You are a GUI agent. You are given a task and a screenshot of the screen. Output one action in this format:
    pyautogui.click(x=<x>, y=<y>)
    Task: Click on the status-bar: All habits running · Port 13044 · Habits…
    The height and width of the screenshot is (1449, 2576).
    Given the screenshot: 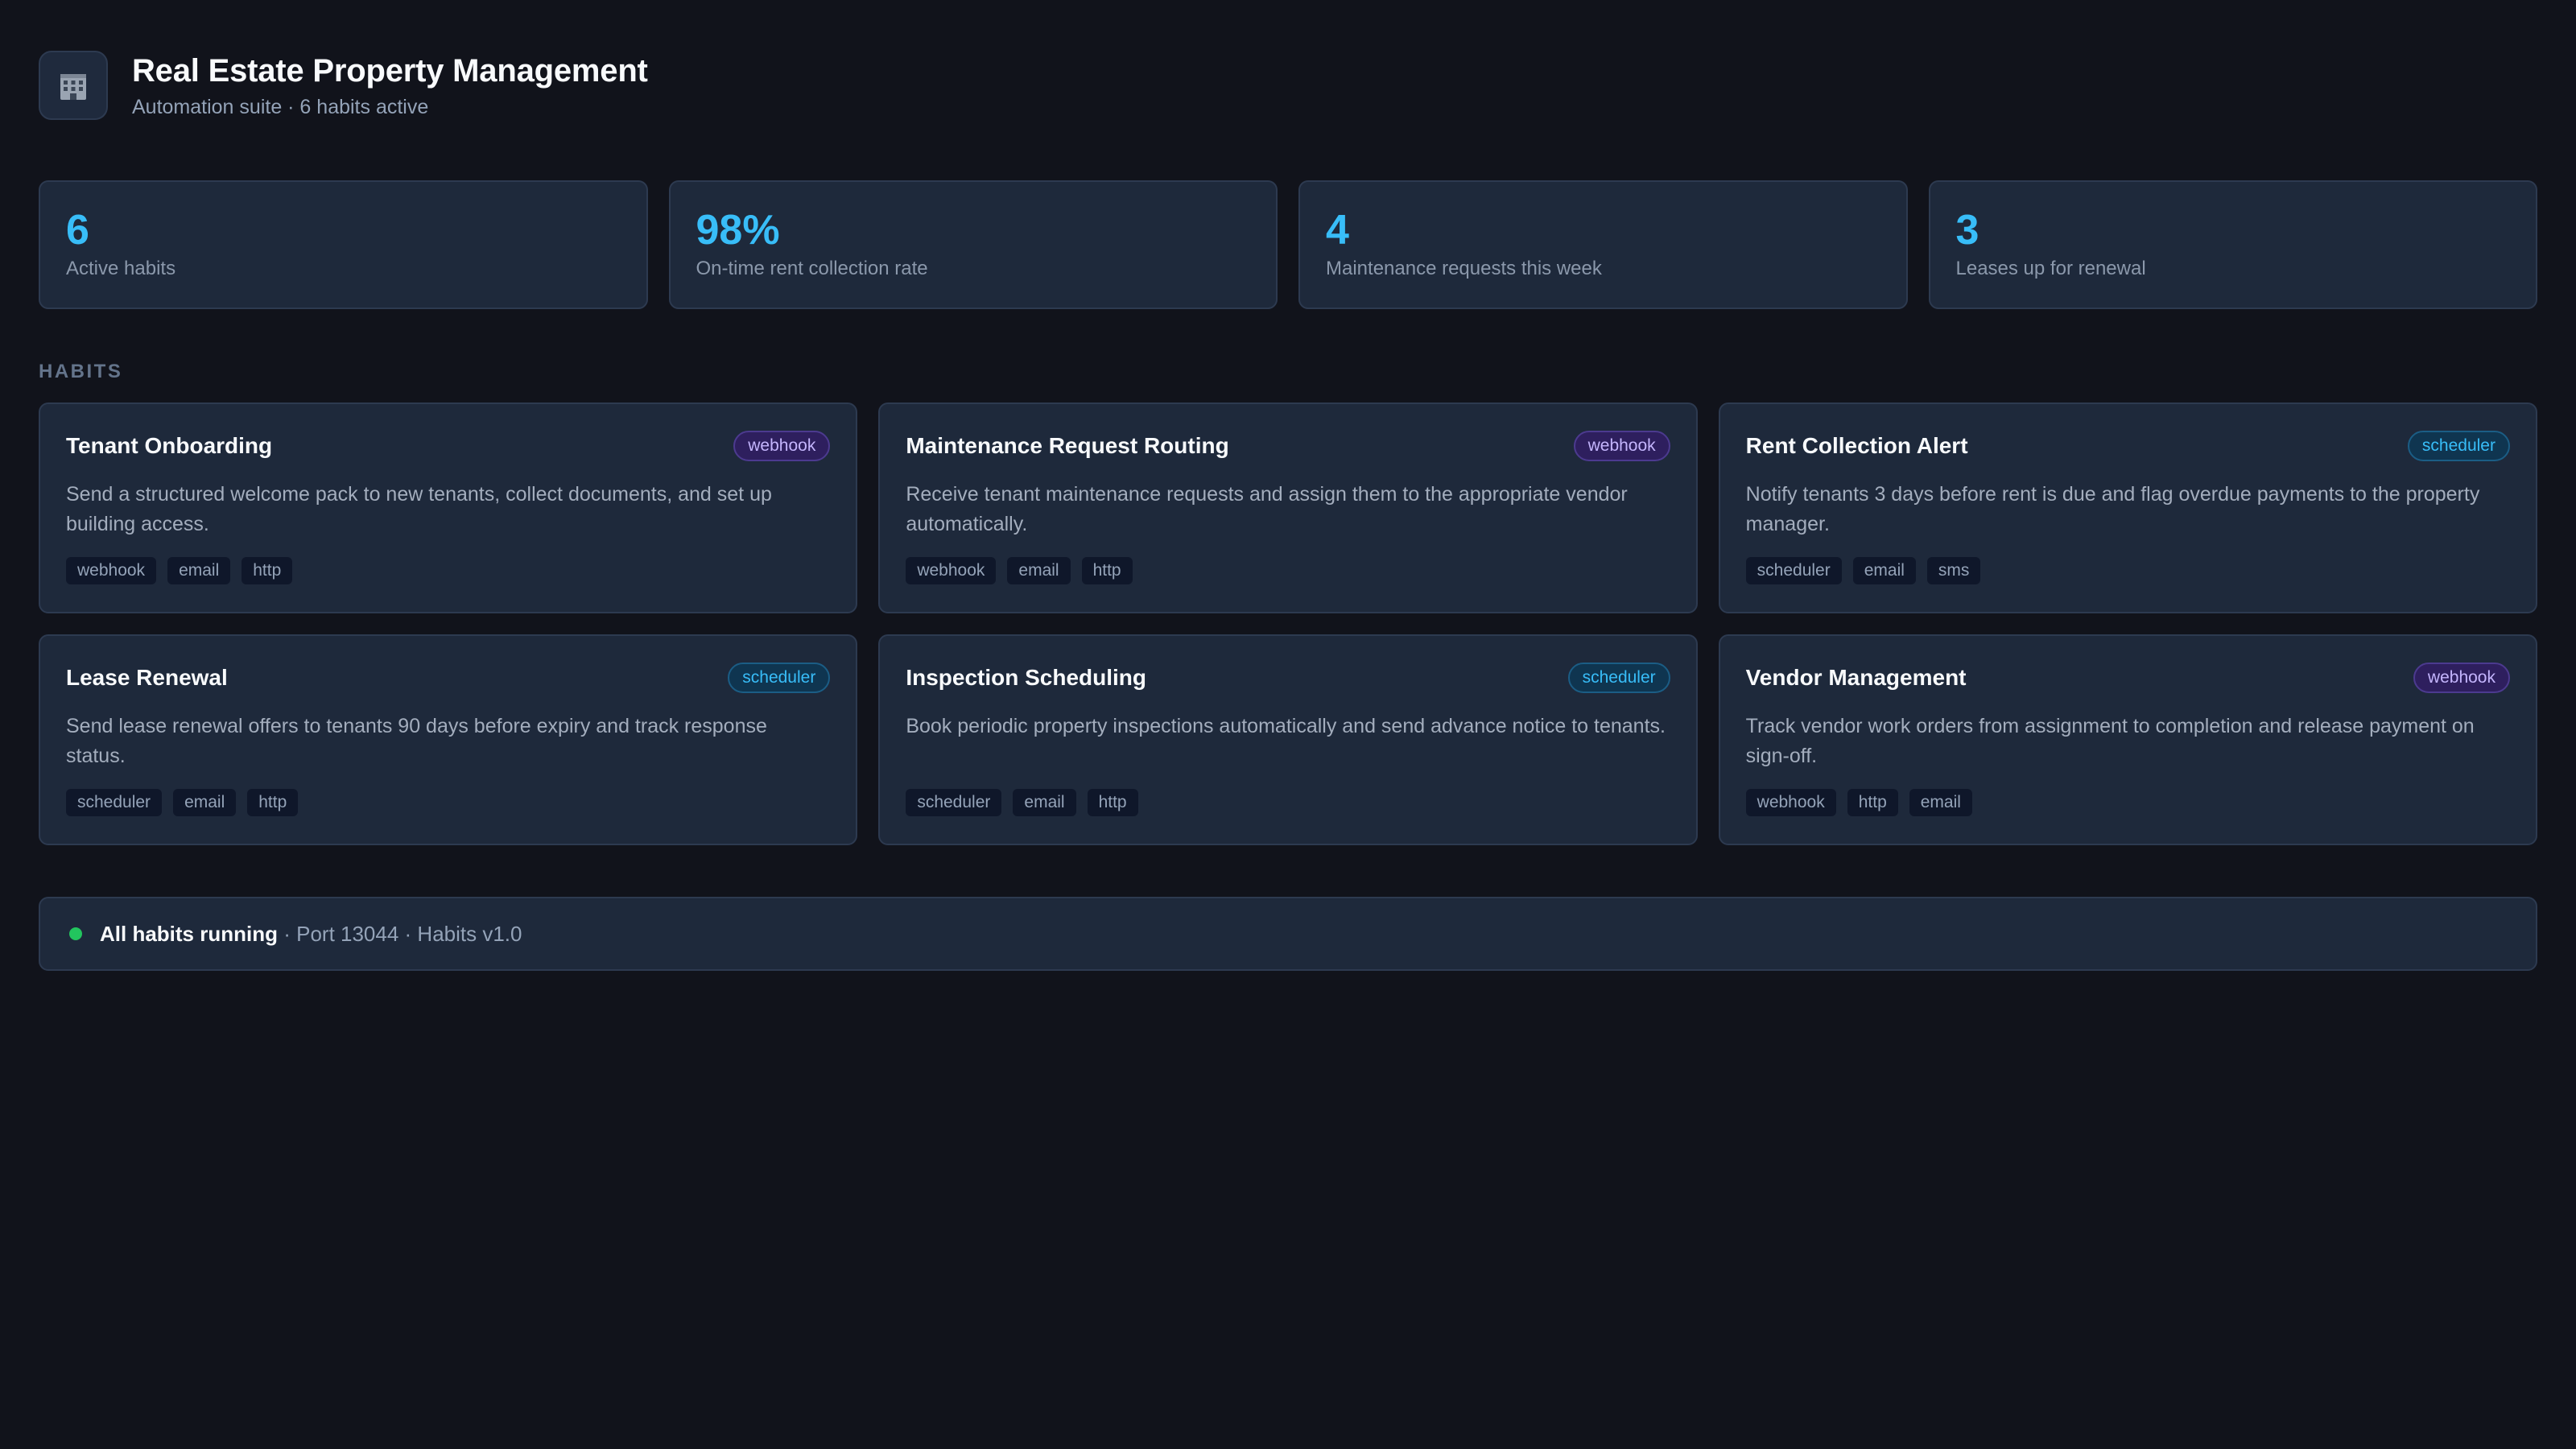 What is the action you would take?
    pyautogui.click(x=1288, y=934)
    